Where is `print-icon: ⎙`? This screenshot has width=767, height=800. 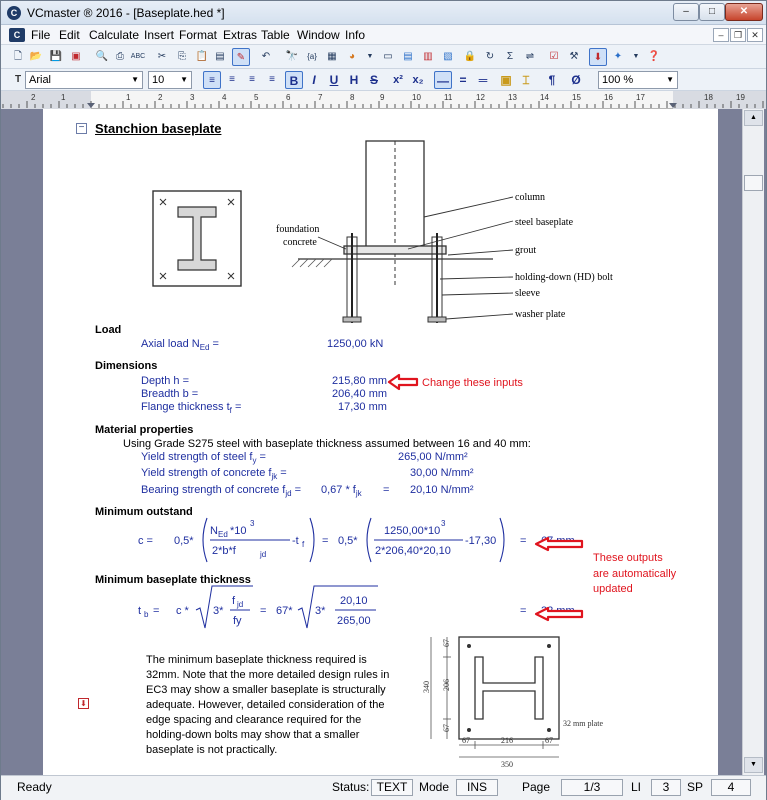
print-icon: ⎙ is located at coordinates (120, 57).